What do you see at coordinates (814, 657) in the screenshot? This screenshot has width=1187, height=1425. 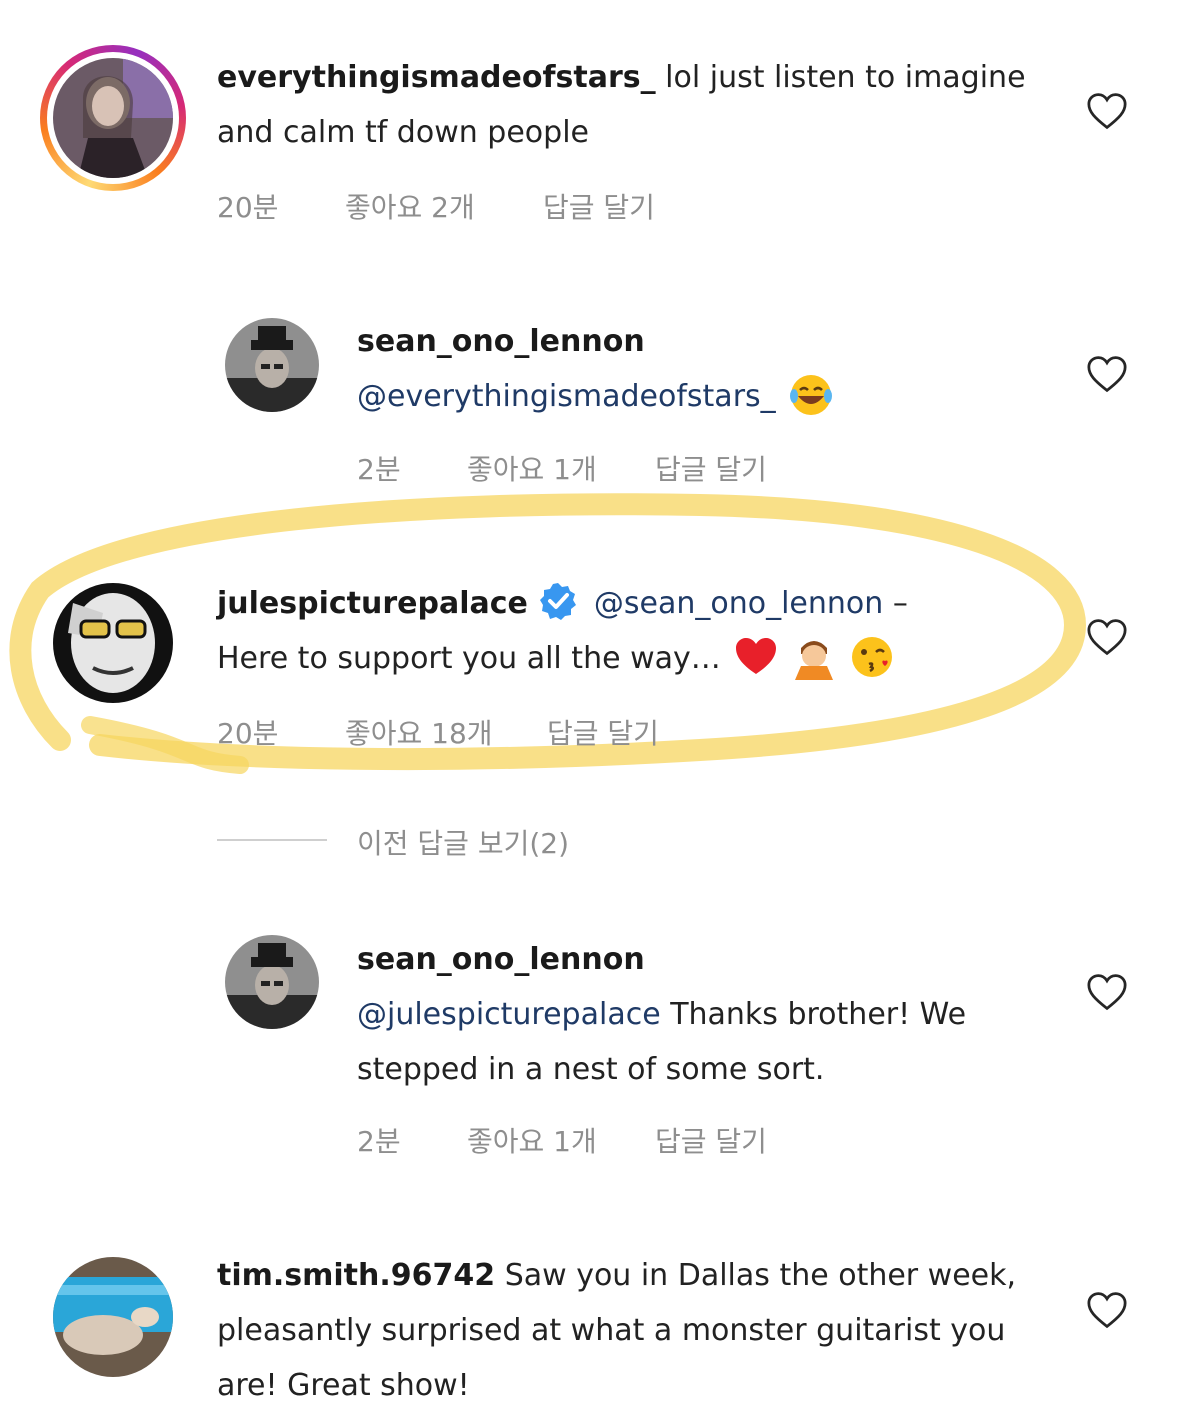 I see `praying-person-emoji` at bounding box center [814, 657].